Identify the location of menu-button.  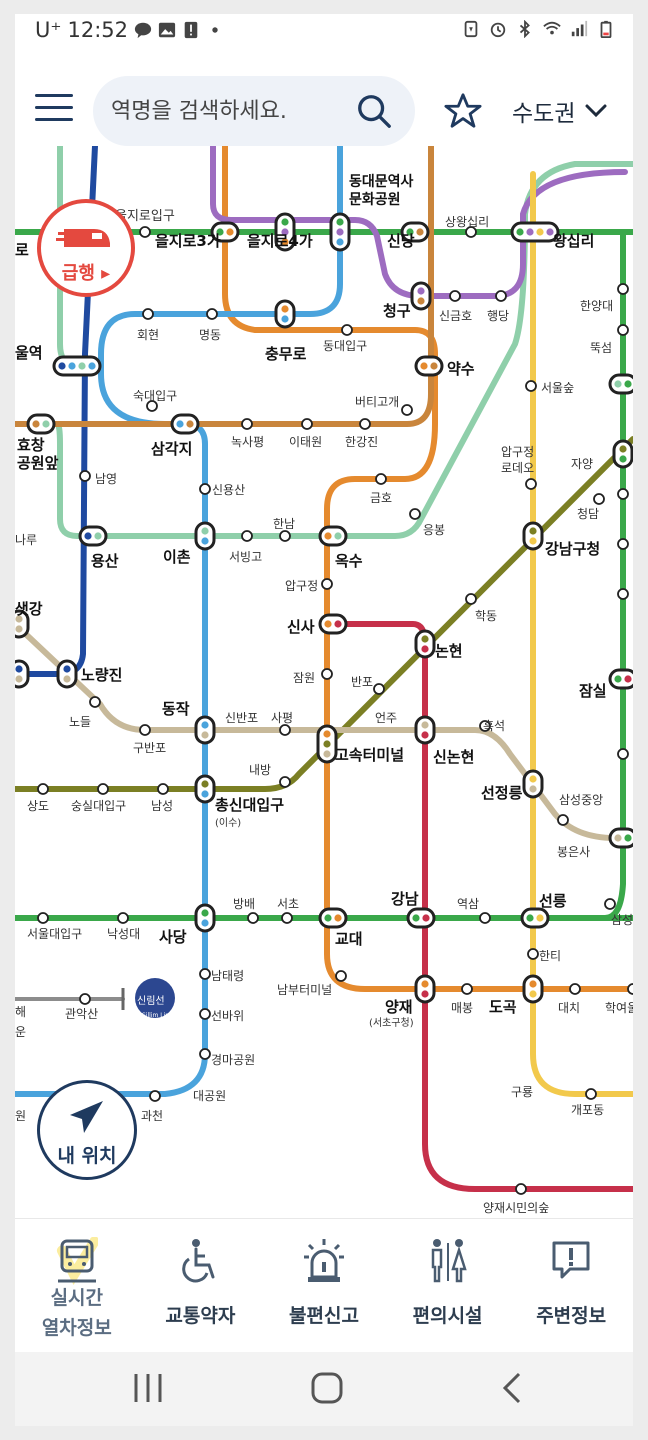
(54, 109).